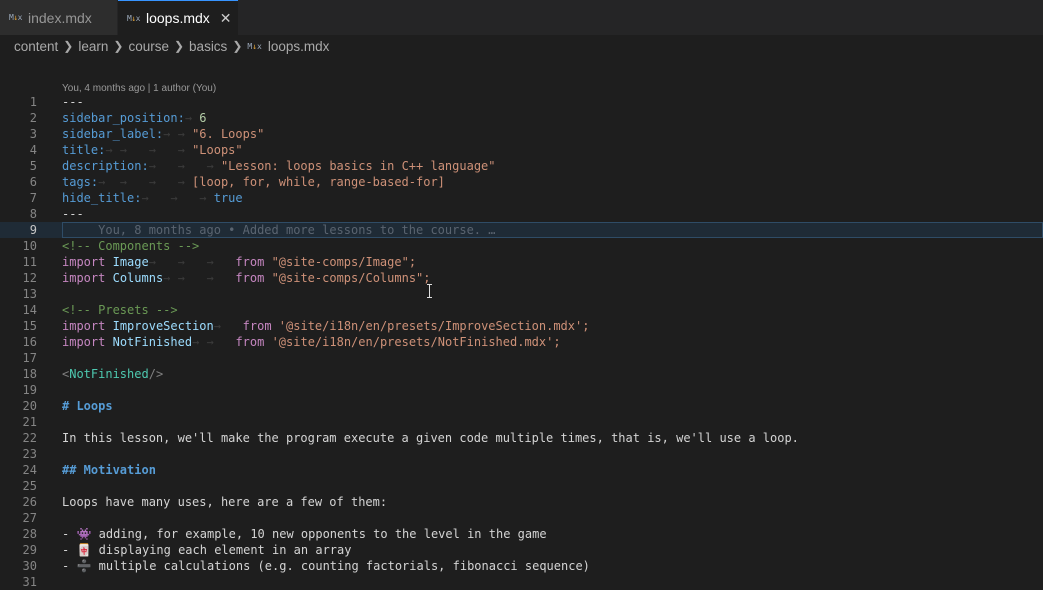 This screenshot has width=1043, height=590. Describe the element at coordinates (208, 46) in the screenshot. I see `breadcrumb-basics: basics` at that location.